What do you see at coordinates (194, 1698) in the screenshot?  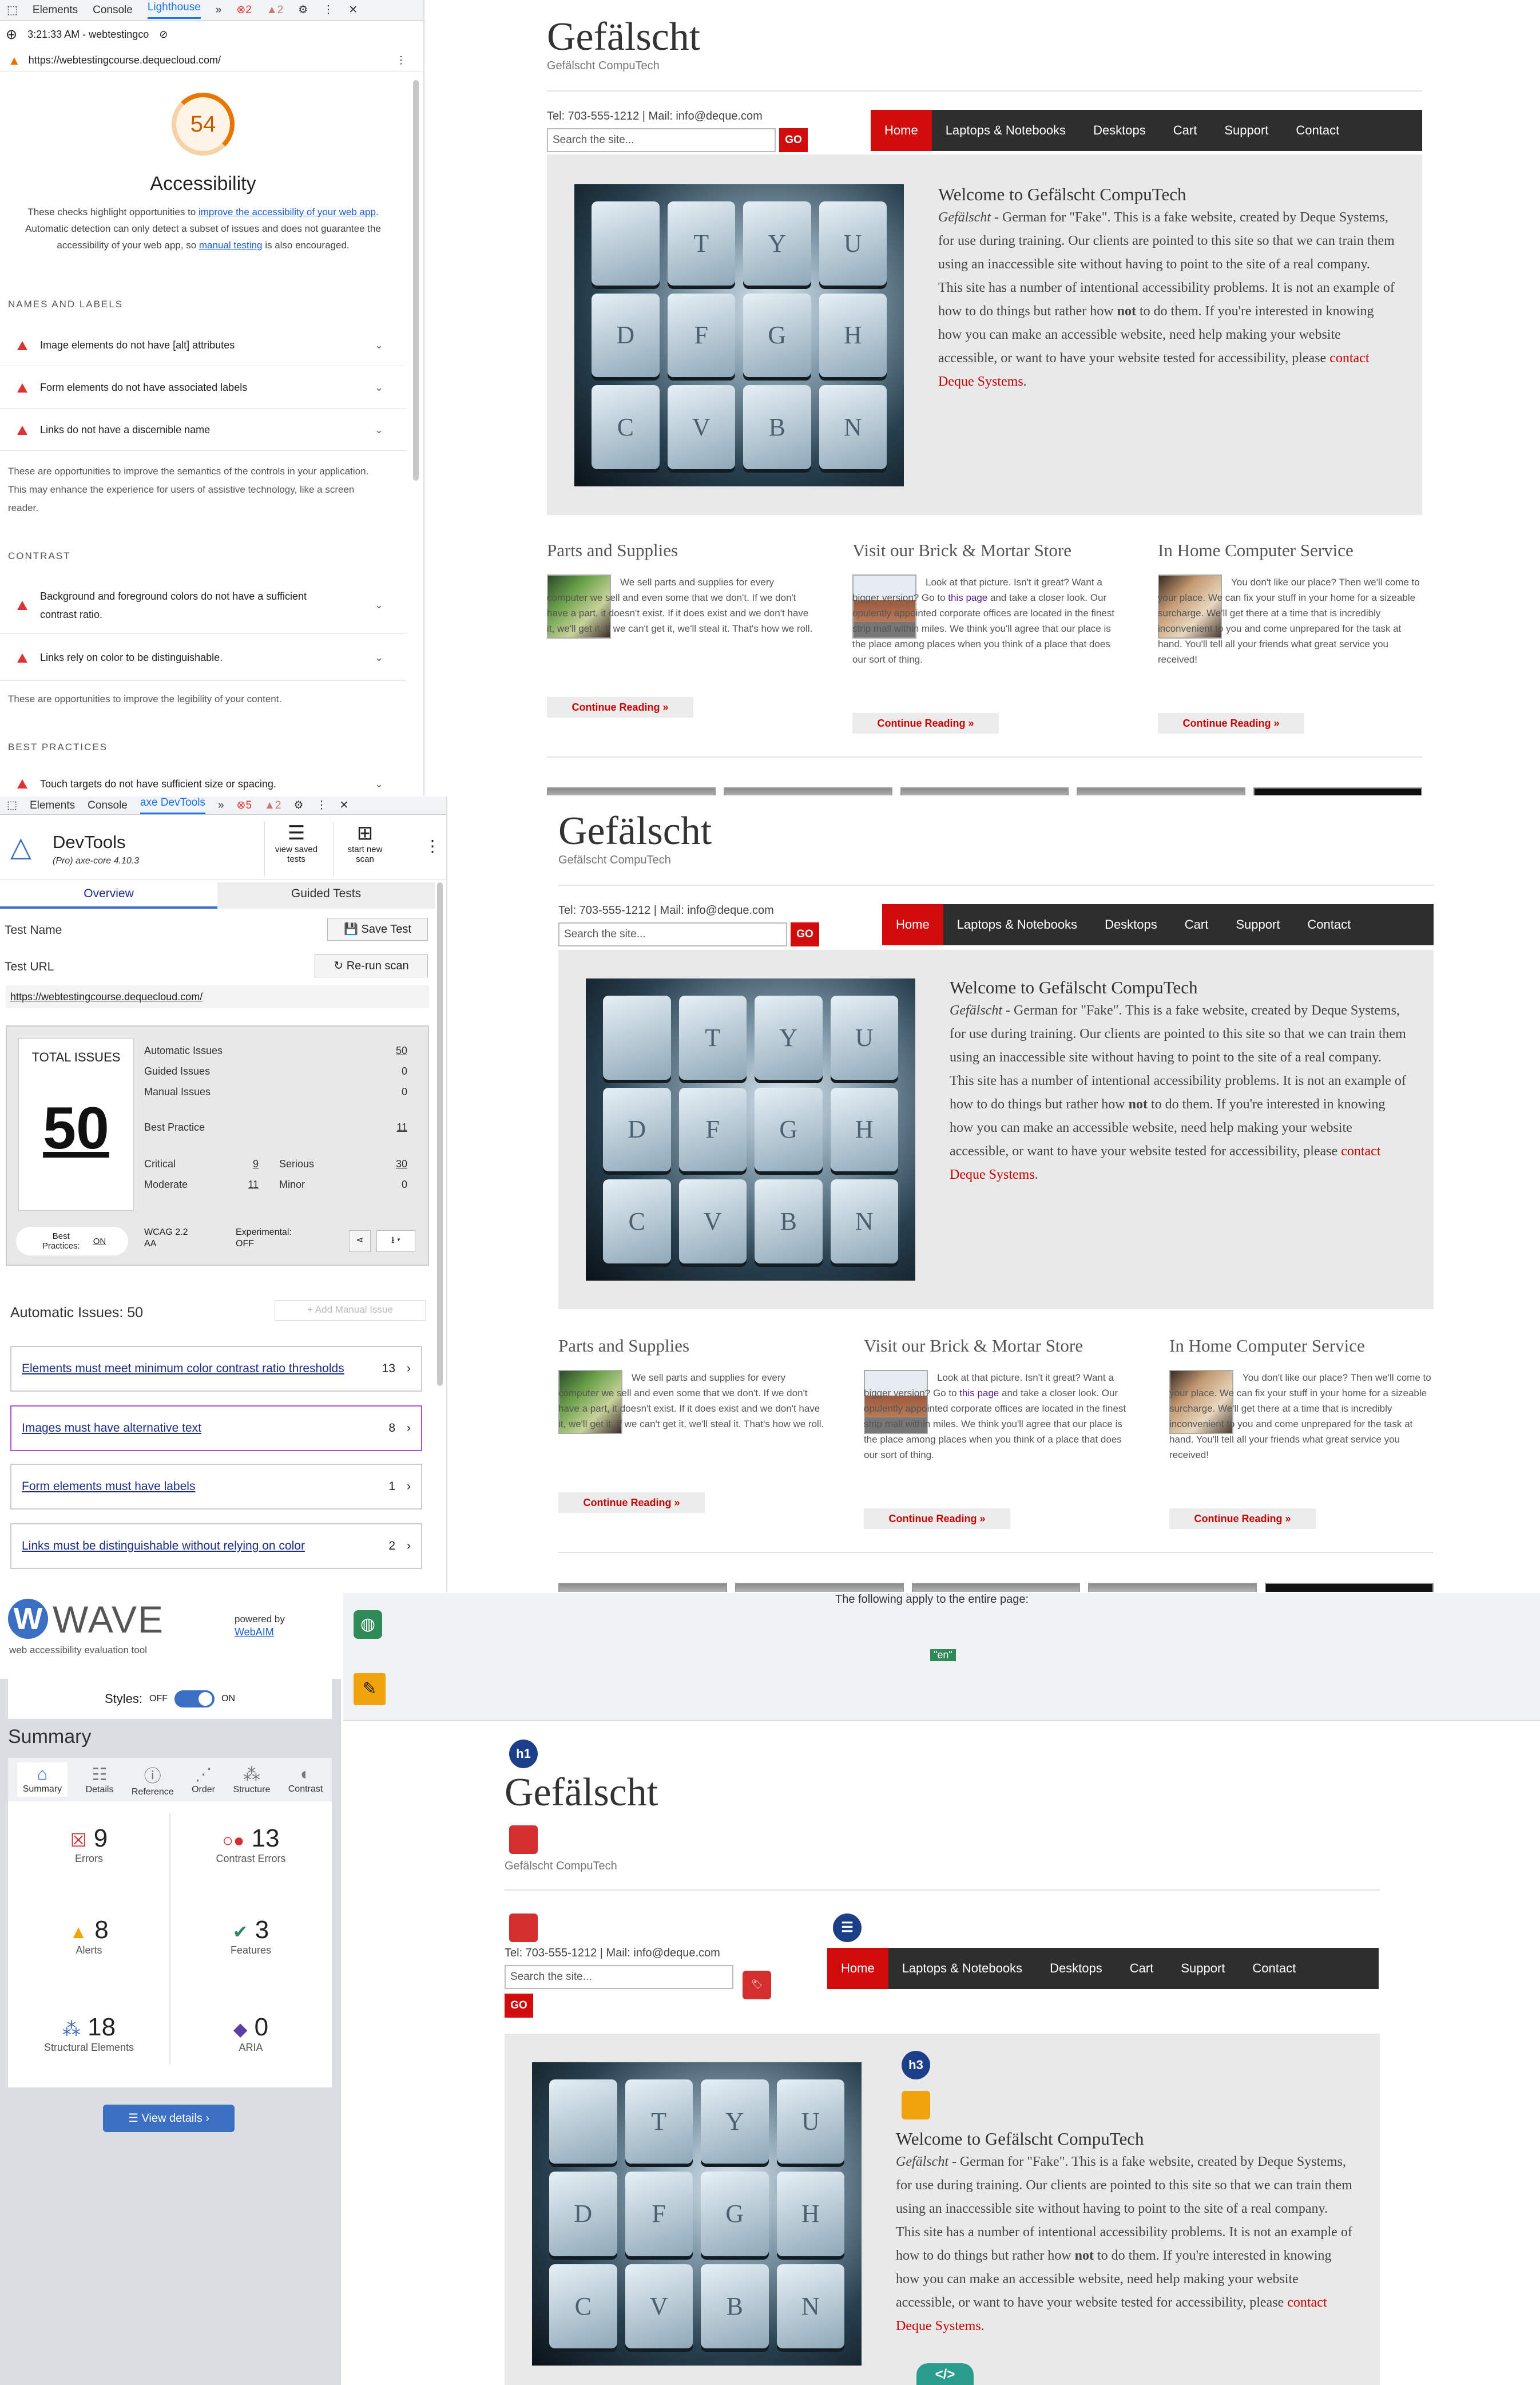 I see `styles-toggle` at bounding box center [194, 1698].